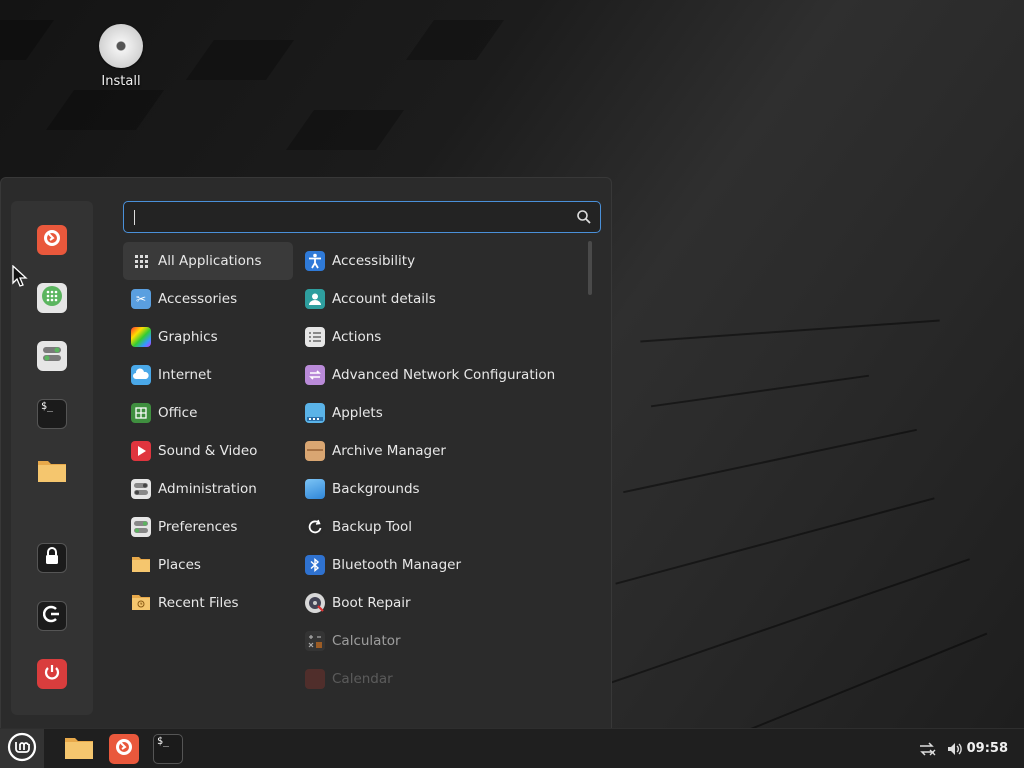  I want to click on app-label: Actions, so click(357, 337).